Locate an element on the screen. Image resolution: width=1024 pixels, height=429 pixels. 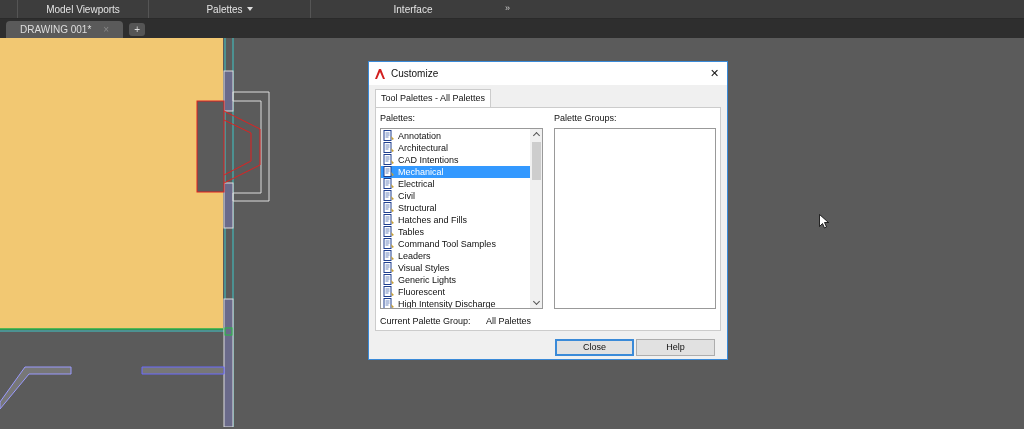
expand-button: » is located at coordinates (507, 9).